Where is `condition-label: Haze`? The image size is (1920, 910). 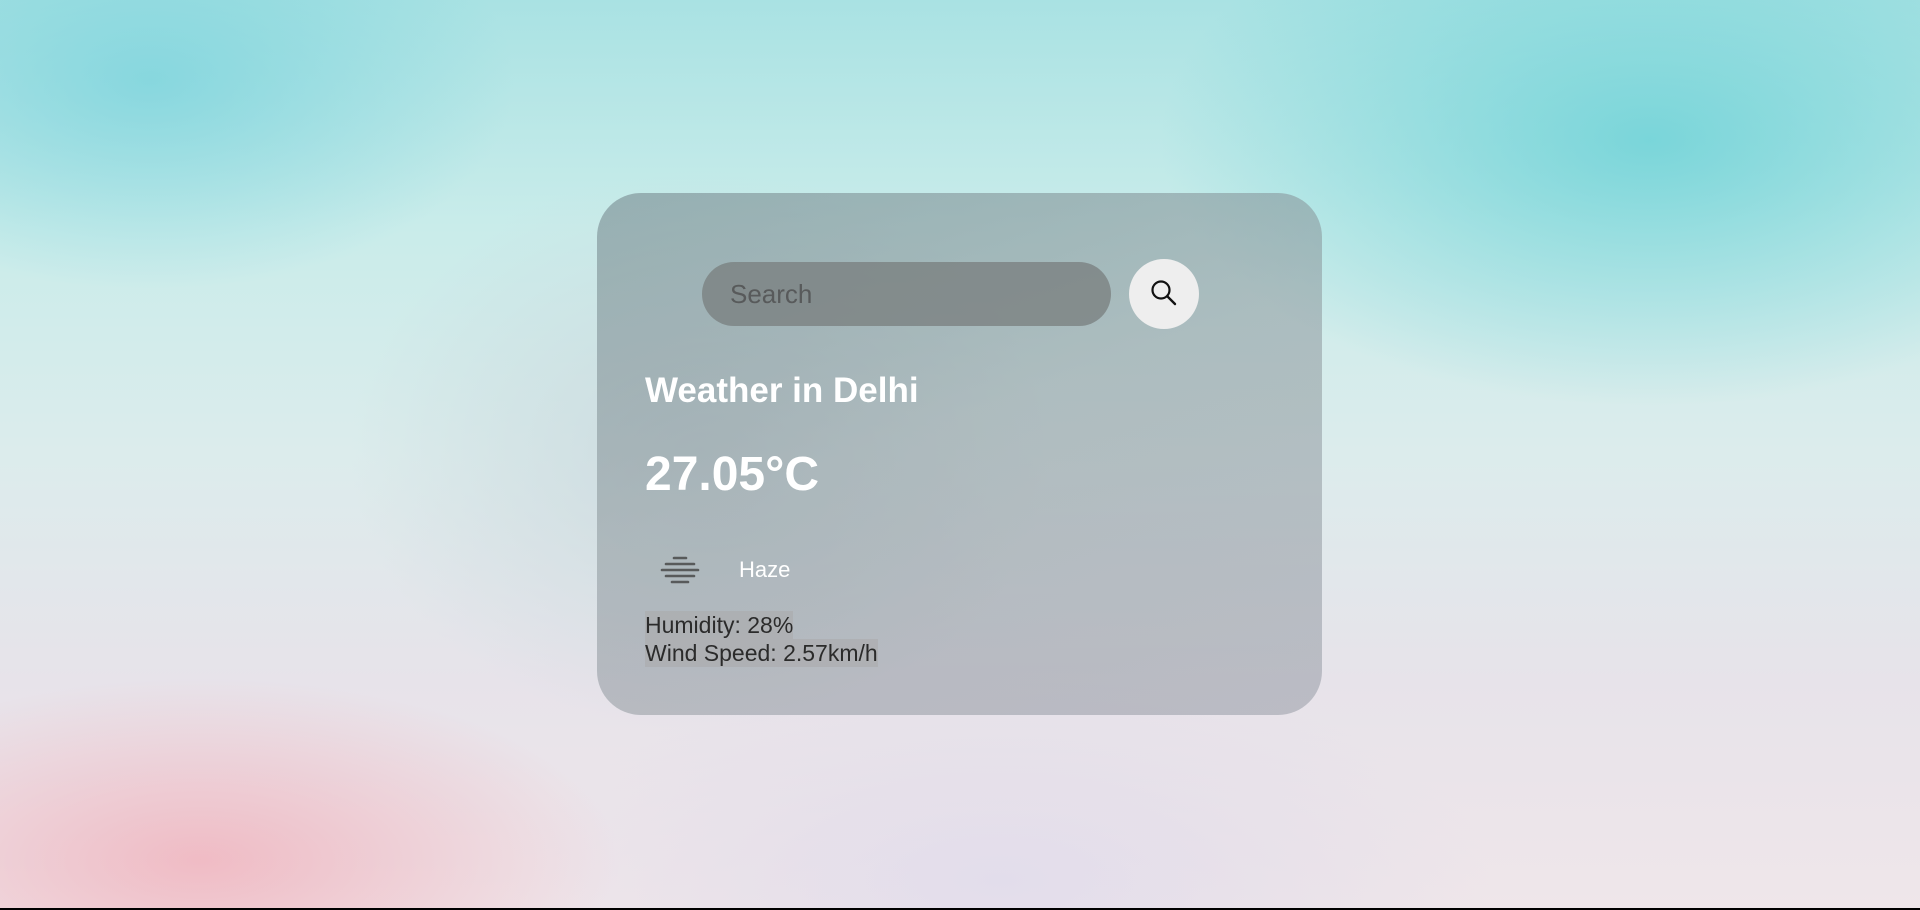 condition-label: Haze is located at coordinates (765, 569).